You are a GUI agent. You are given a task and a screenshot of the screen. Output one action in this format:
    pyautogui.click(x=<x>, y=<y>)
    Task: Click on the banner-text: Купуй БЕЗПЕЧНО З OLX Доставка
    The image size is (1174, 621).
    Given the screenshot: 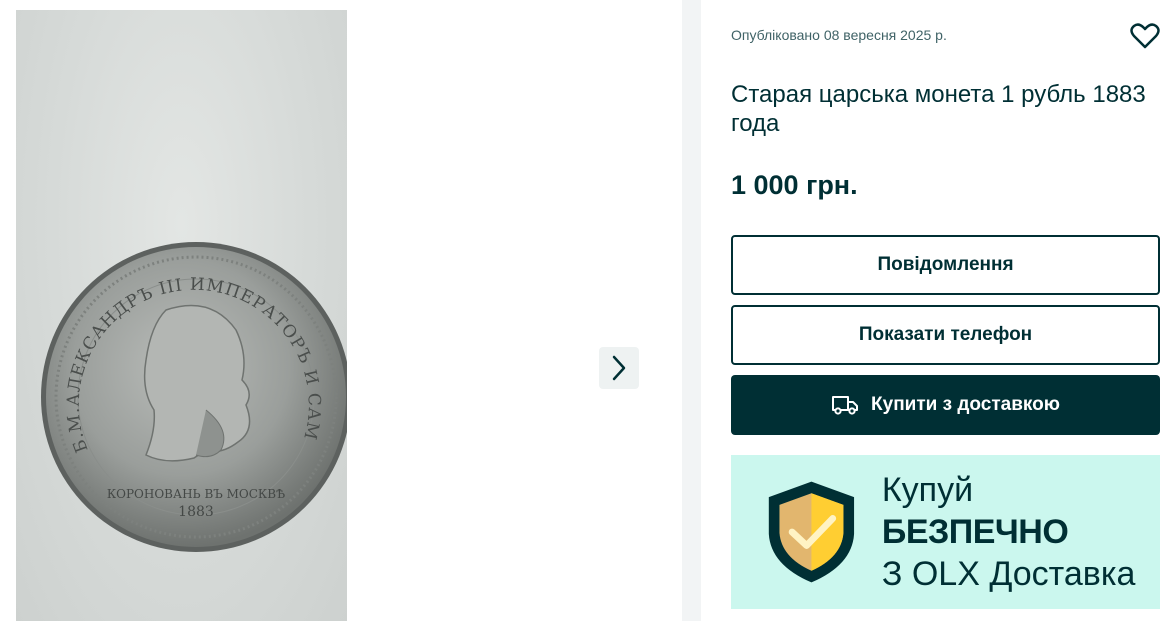 What is the action you would take?
    pyautogui.click(x=1021, y=532)
    